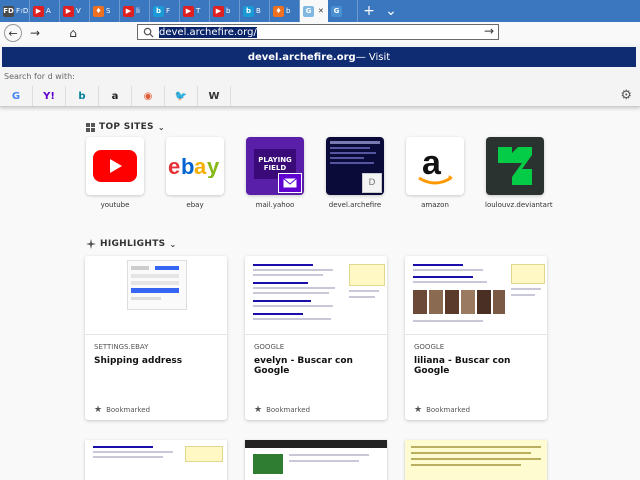 The height and width of the screenshot is (480, 640). I want to click on top-site-devel-archefire: D devel.archefire, so click(355, 173).